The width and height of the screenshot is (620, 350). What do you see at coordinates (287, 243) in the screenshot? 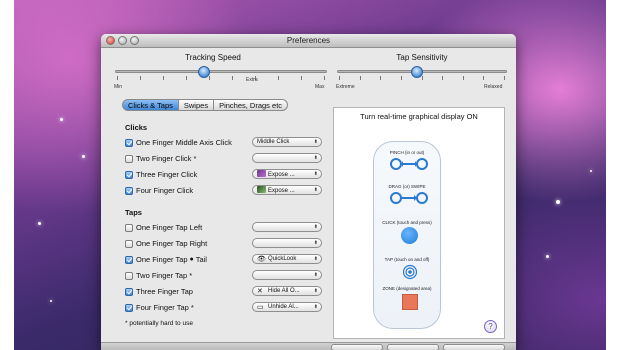
I see `popup-one-finger-tap-right: ⬍` at bounding box center [287, 243].